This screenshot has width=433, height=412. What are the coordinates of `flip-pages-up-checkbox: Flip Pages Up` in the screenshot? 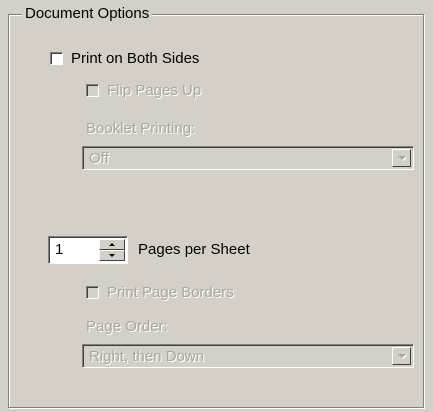 It's located at (143, 90).